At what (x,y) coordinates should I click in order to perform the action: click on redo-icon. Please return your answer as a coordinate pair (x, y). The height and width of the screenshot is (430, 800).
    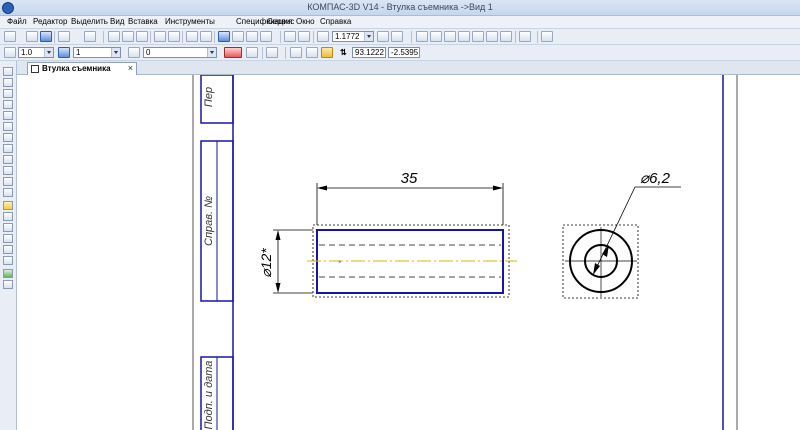
    Looking at the image, I should click on (206, 36).